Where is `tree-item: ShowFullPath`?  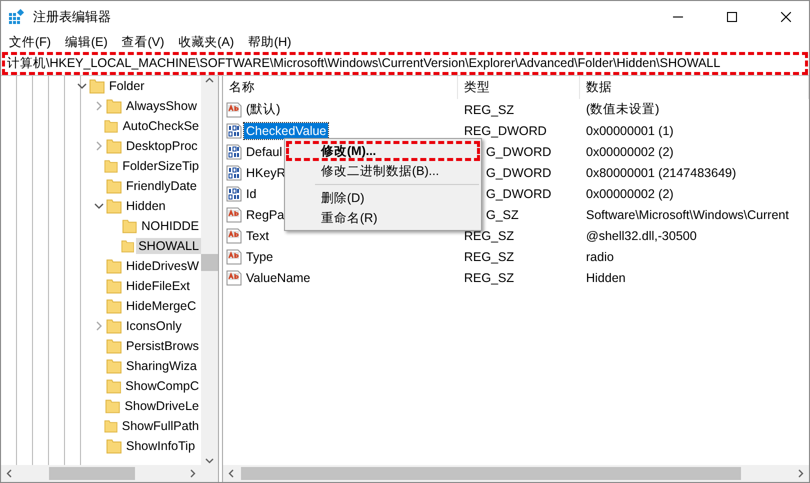
tree-item: ShowFullPath is located at coordinates (160, 426).